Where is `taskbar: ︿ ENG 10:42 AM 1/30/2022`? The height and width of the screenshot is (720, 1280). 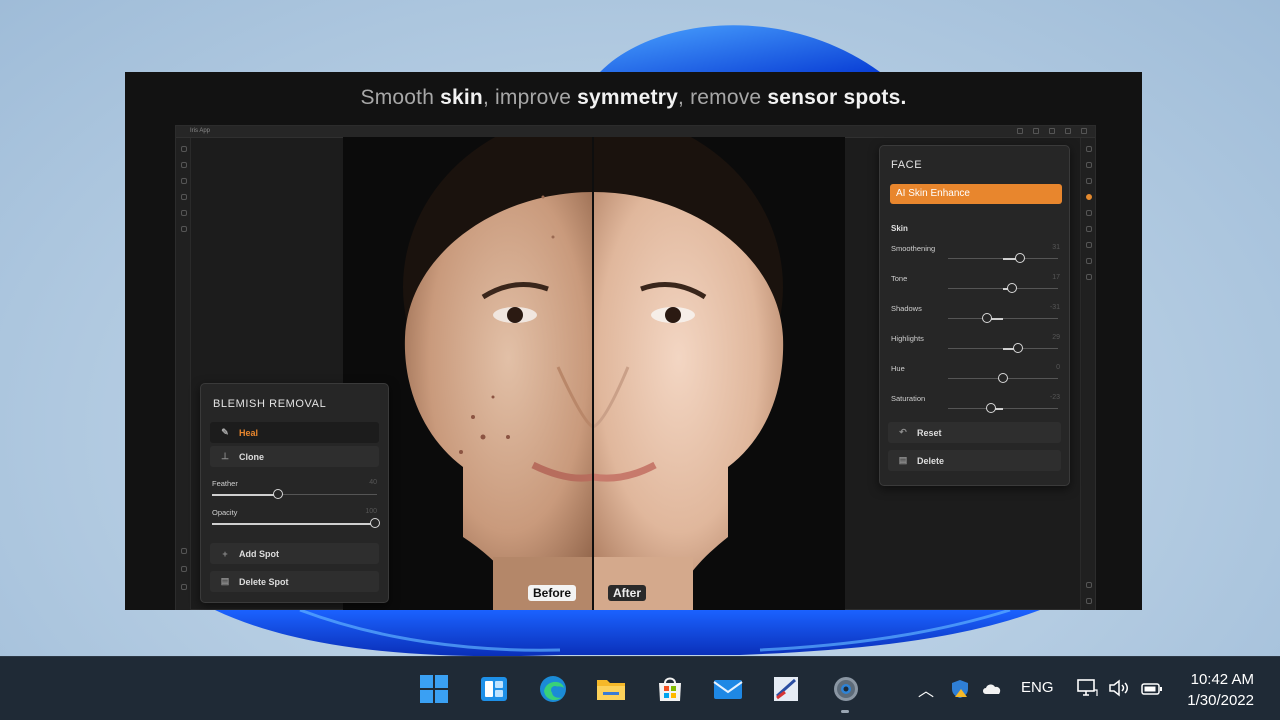 taskbar: ︿ ENG 10:42 AM 1/30/2022 is located at coordinates (640, 688).